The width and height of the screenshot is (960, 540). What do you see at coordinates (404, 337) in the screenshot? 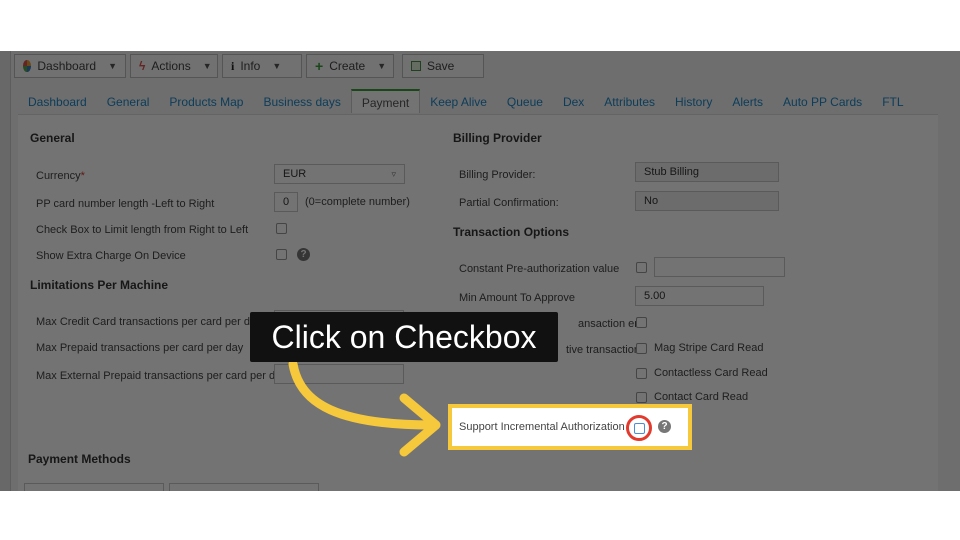
I see `instruction-callout: Click on Checkbox` at bounding box center [404, 337].